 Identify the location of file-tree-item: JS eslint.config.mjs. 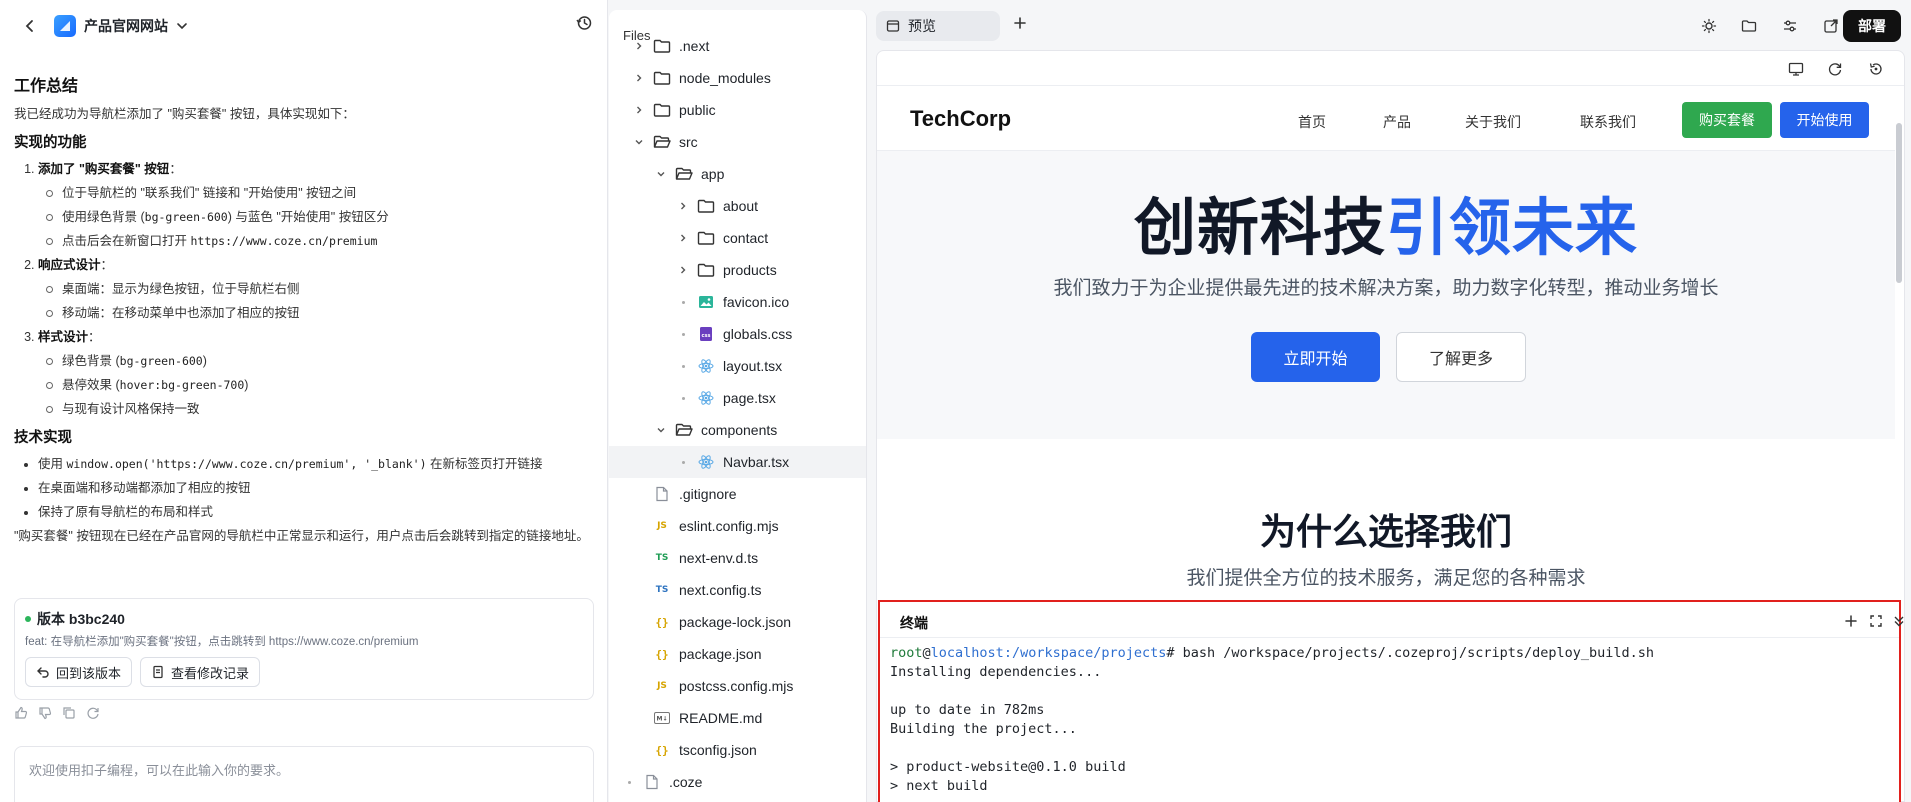
(737, 526).